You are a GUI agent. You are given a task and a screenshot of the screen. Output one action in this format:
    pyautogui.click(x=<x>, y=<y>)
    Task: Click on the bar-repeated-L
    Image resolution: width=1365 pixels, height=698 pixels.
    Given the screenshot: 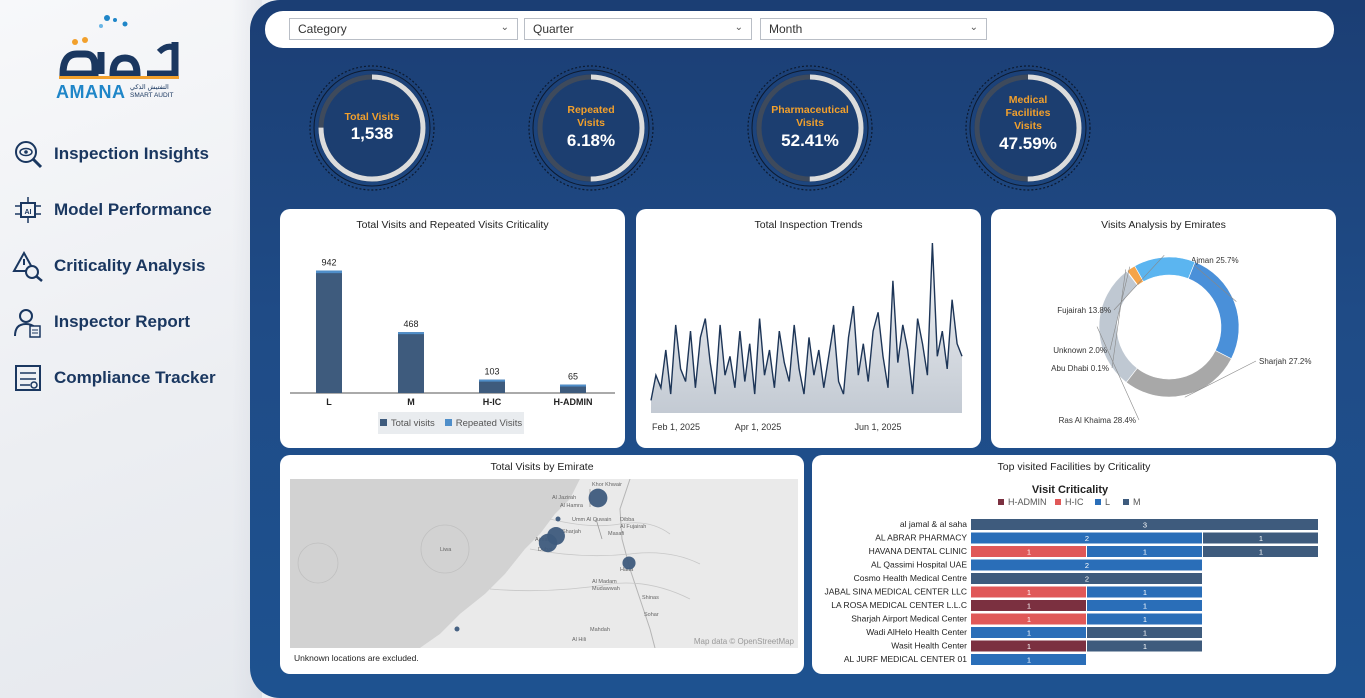 What is the action you would take?
    pyautogui.click(x=329, y=272)
    